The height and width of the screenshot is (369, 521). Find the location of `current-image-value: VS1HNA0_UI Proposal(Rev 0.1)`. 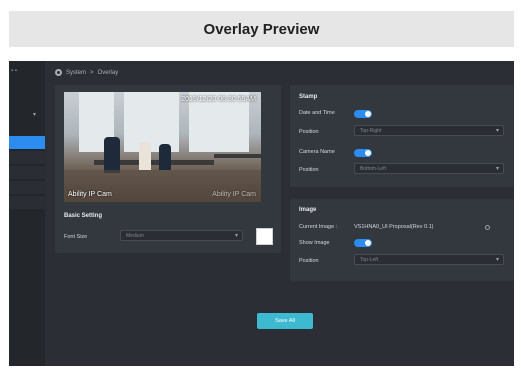

current-image-value: VS1HNA0_UI Proposal(Rev 0.1) is located at coordinates (394, 227).